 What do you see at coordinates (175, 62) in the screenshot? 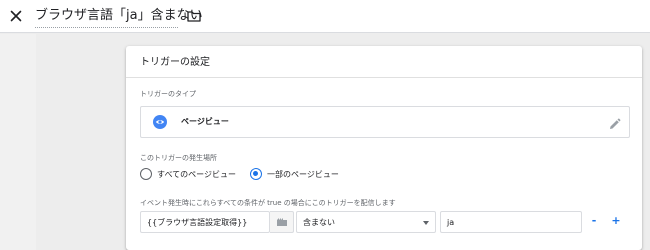
I see `card-title: トリガーの設定` at bounding box center [175, 62].